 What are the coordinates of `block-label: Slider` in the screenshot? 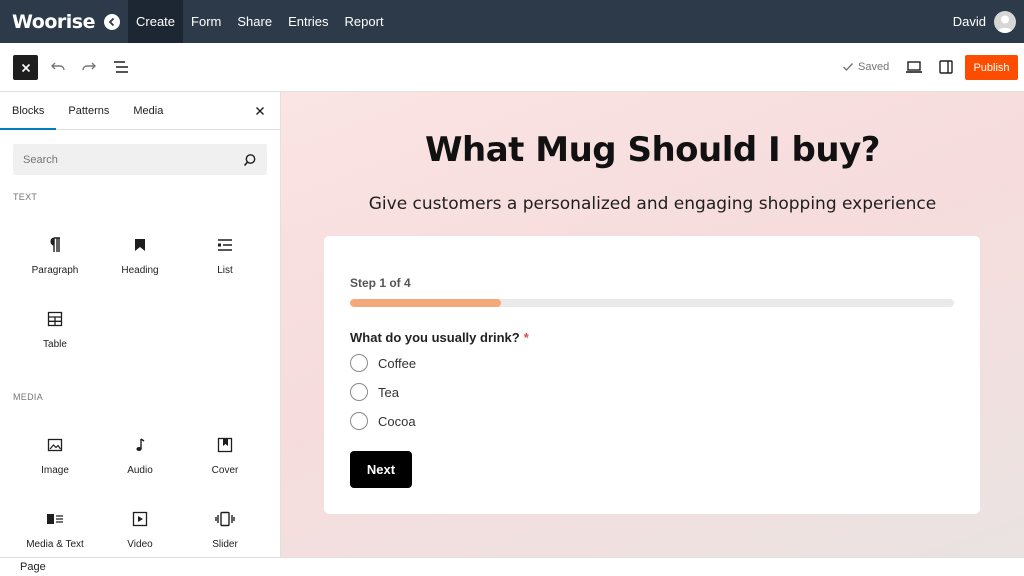 It's located at (225, 544).